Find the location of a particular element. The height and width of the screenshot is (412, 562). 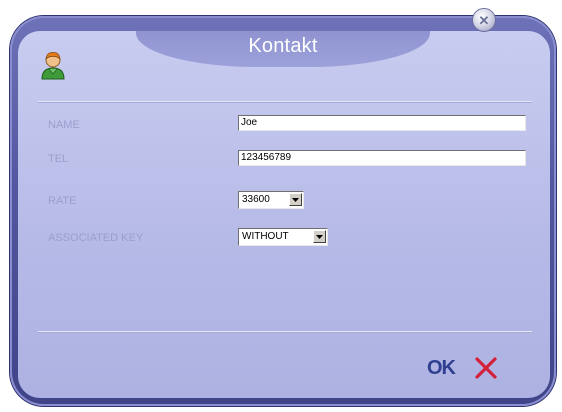

tel-label: TEL is located at coordinates (58, 159).